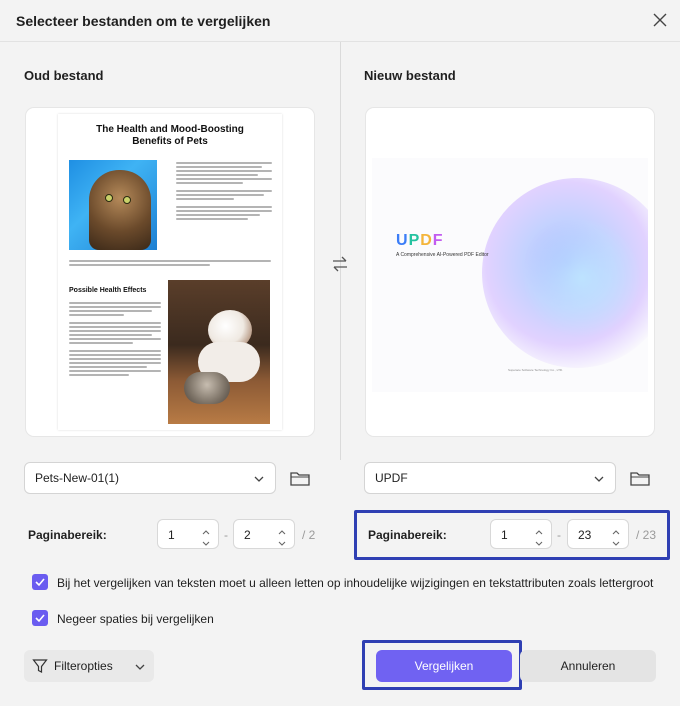  Describe the element at coordinates (585, 535) in the screenshot. I see `new-range-to-value: 23` at that location.